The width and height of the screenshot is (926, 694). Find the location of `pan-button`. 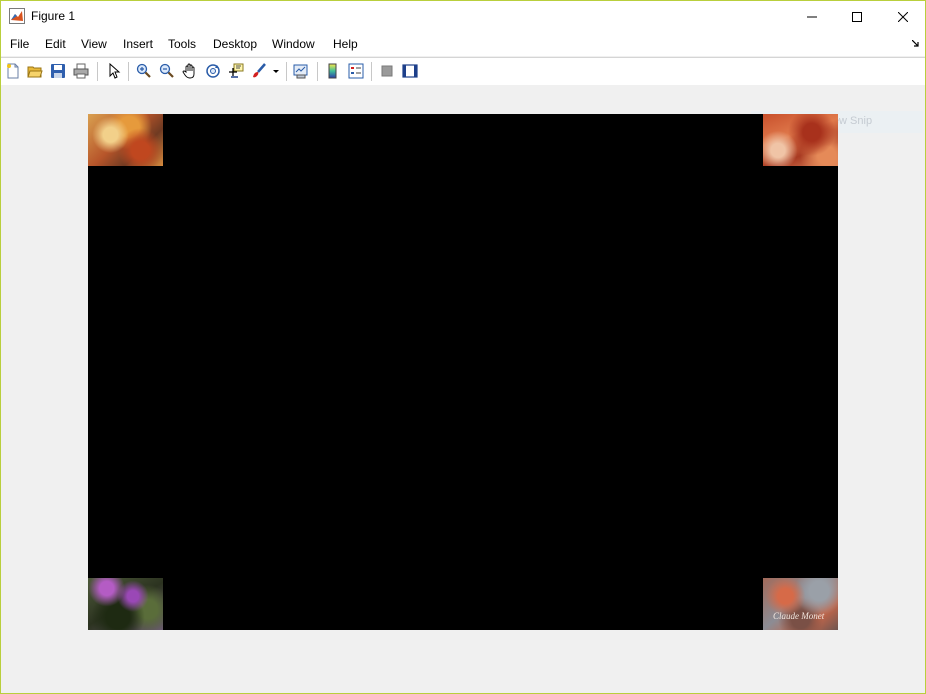

pan-button is located at coordinates (190, 71).